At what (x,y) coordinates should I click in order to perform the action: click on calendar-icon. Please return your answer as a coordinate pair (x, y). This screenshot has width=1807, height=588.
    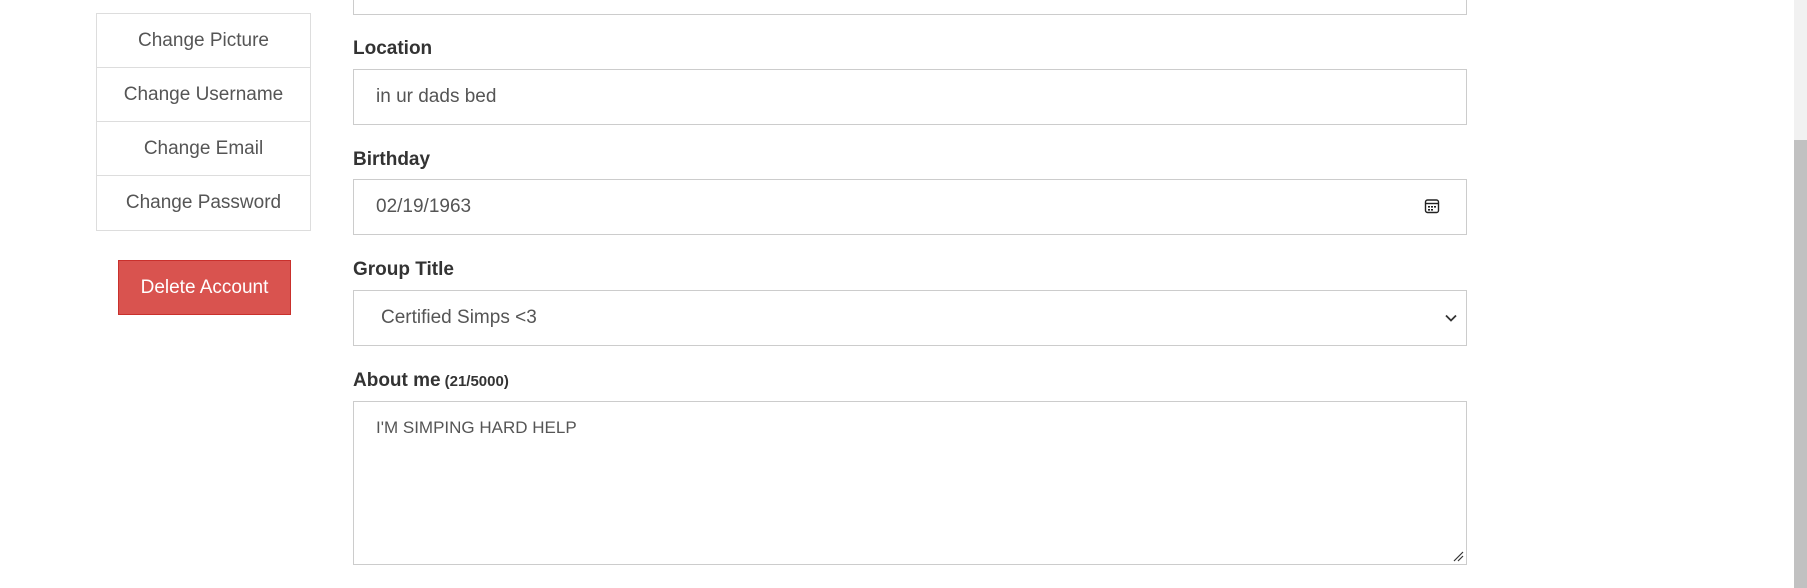
    Looking at the image, I should click on (1432, 206).